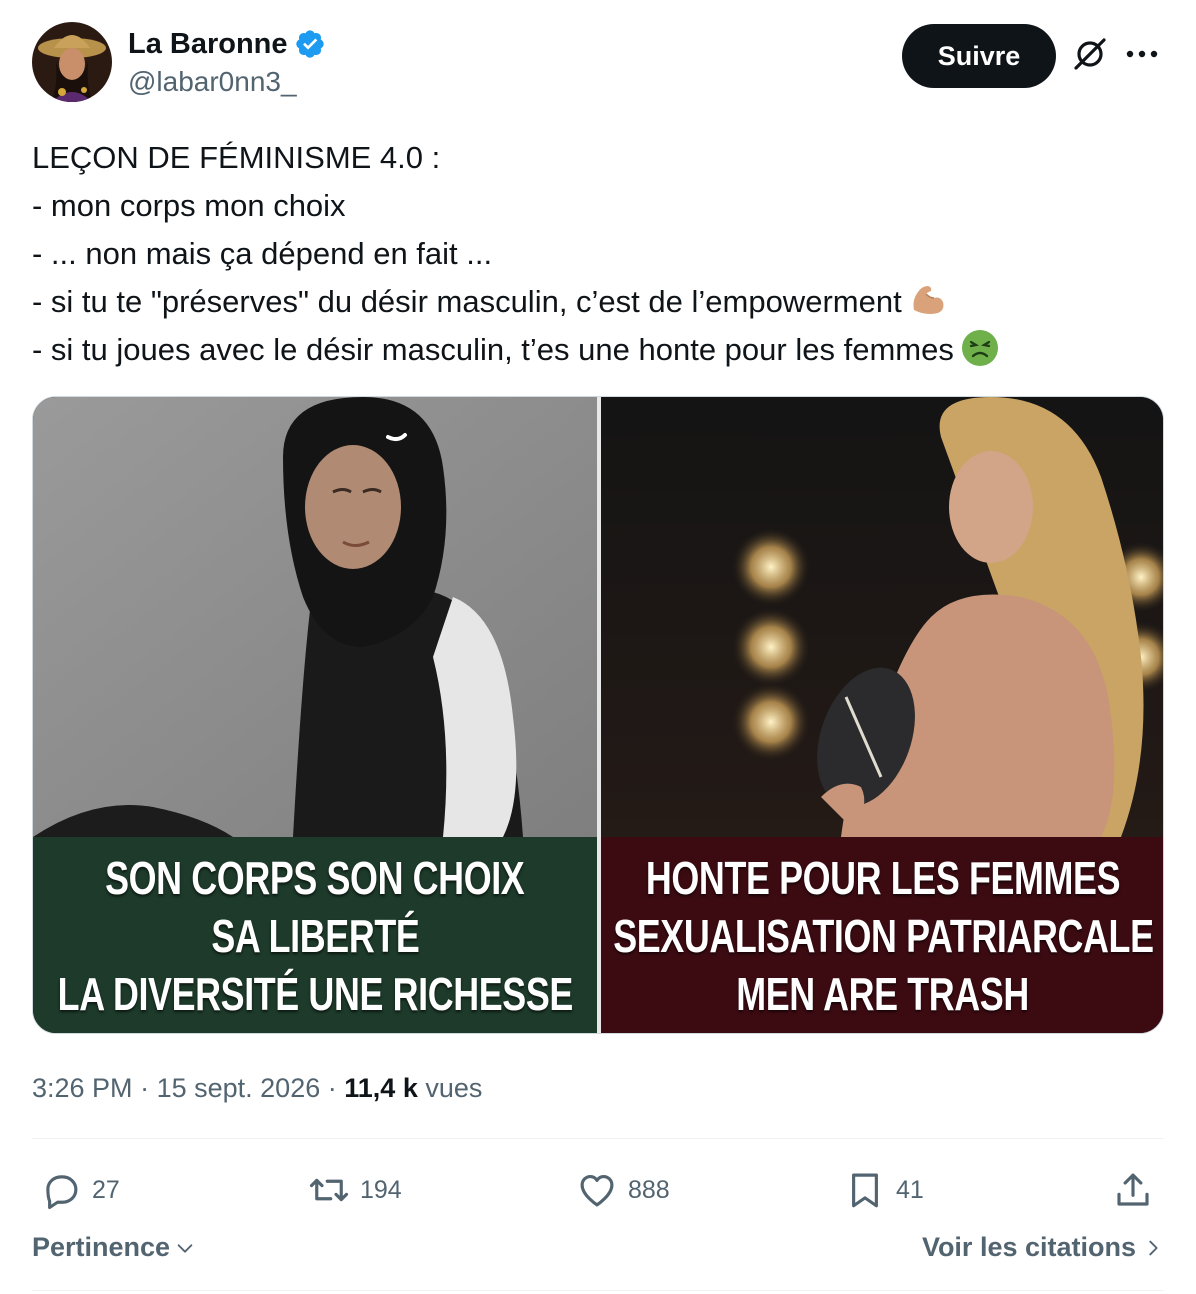 The width and height of the screenshot is (1196, 1294). What do you see at coordinates (381, 1189) in the screenshot?
I see `repost-count: 194` at bounding box center [381, 1189].